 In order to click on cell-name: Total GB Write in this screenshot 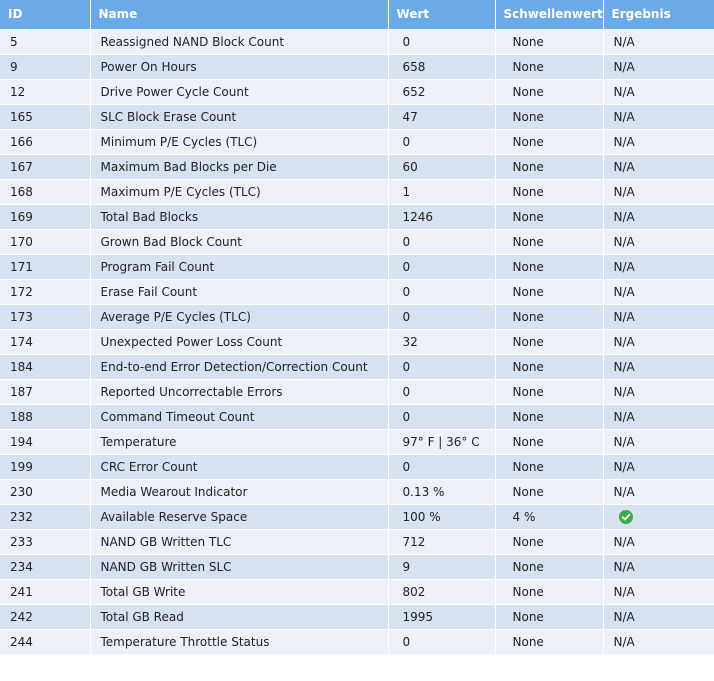, I will do `click(239, 592)`.